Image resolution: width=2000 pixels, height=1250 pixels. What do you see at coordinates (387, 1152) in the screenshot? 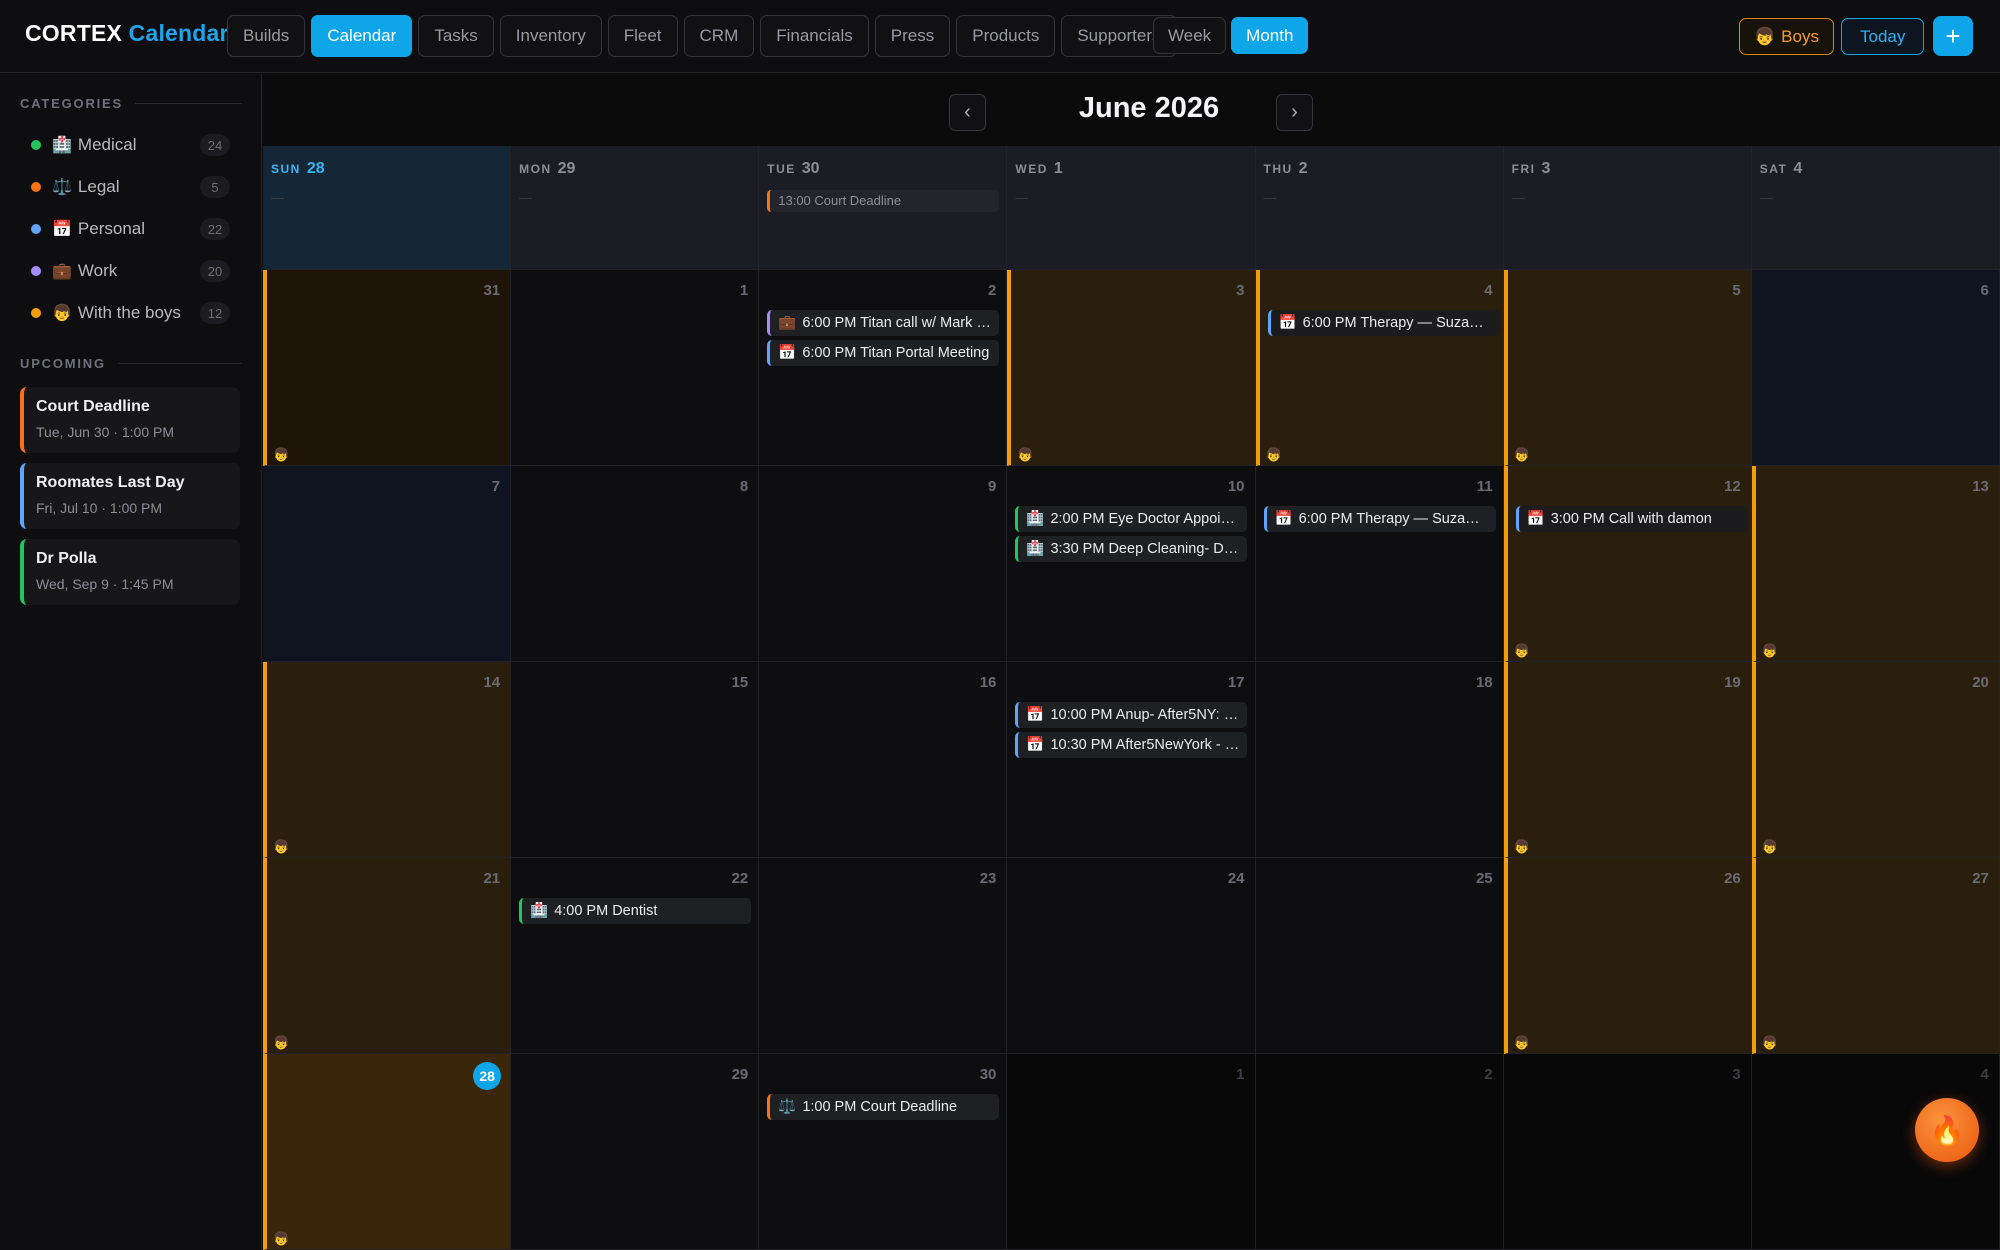
I see `day-cell: 28 👦` at bounding box center [387, 1152].